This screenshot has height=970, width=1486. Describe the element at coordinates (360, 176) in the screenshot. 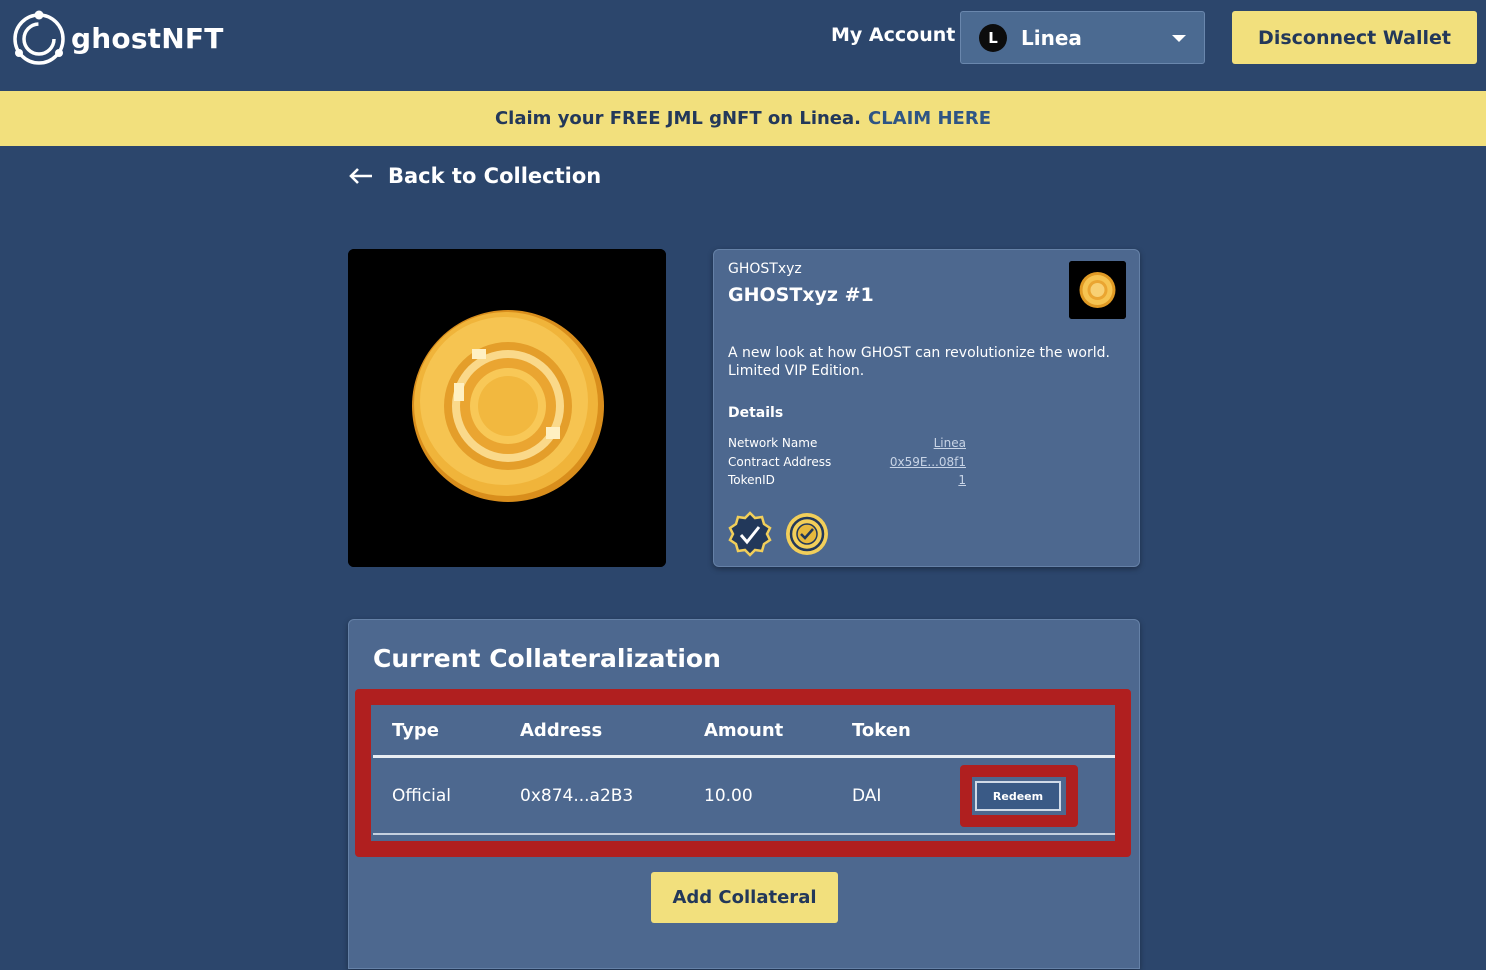

I see `arrow-left-icon` at that location.